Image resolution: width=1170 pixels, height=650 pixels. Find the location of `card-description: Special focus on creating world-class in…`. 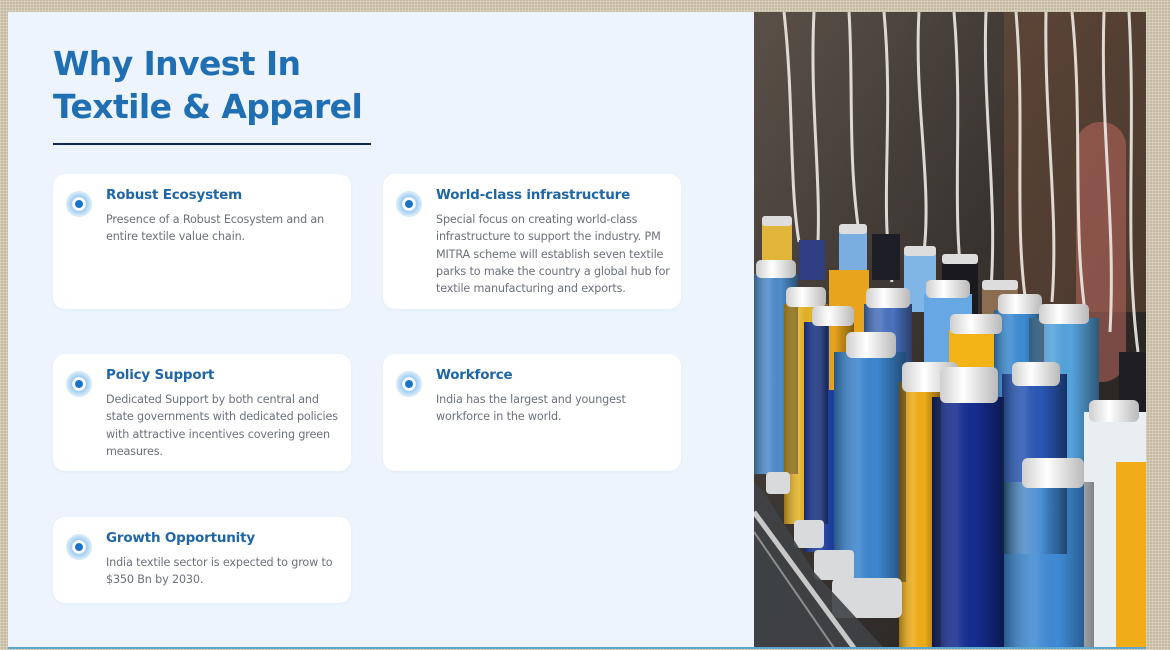

card-description: Special focus on creating world-class in… is located at coordinates (553, 254).